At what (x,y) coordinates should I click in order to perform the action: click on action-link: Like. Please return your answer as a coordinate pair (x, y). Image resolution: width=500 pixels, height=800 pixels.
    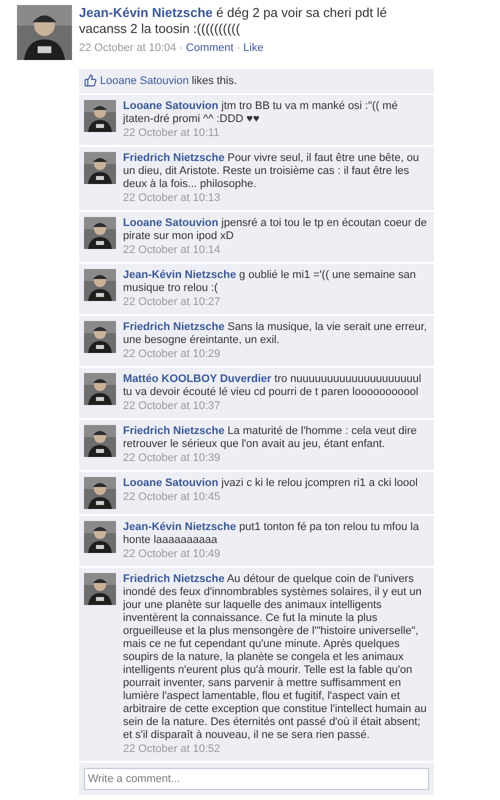
    Looking at the image, I should click on (253, 48).